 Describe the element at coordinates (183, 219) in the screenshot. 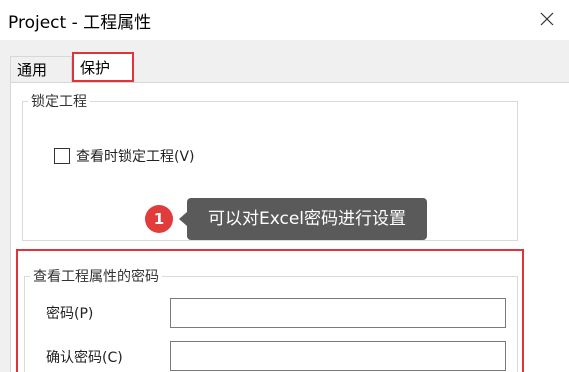

I see `callout-pointer` at that location.